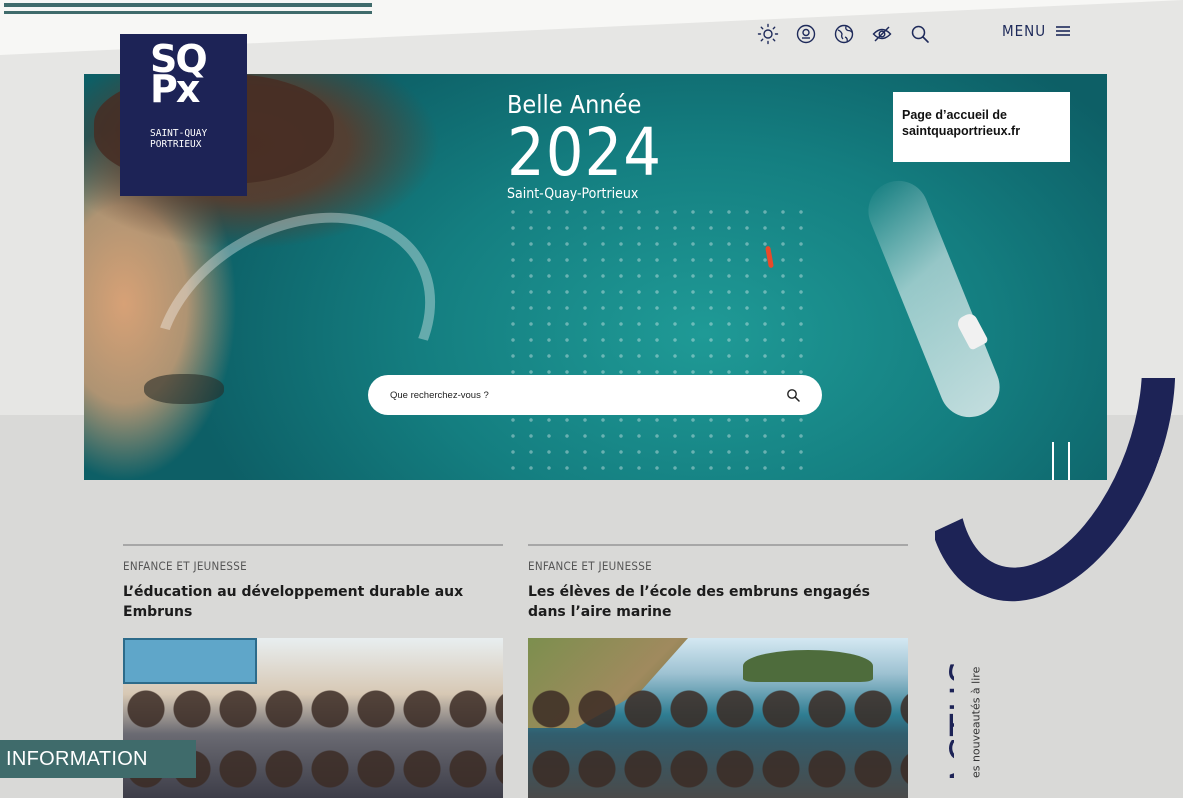 Image resolution: width=1183 pixels, height=798 pixels. I want to click on language-globe-icon, so click(844, 34).